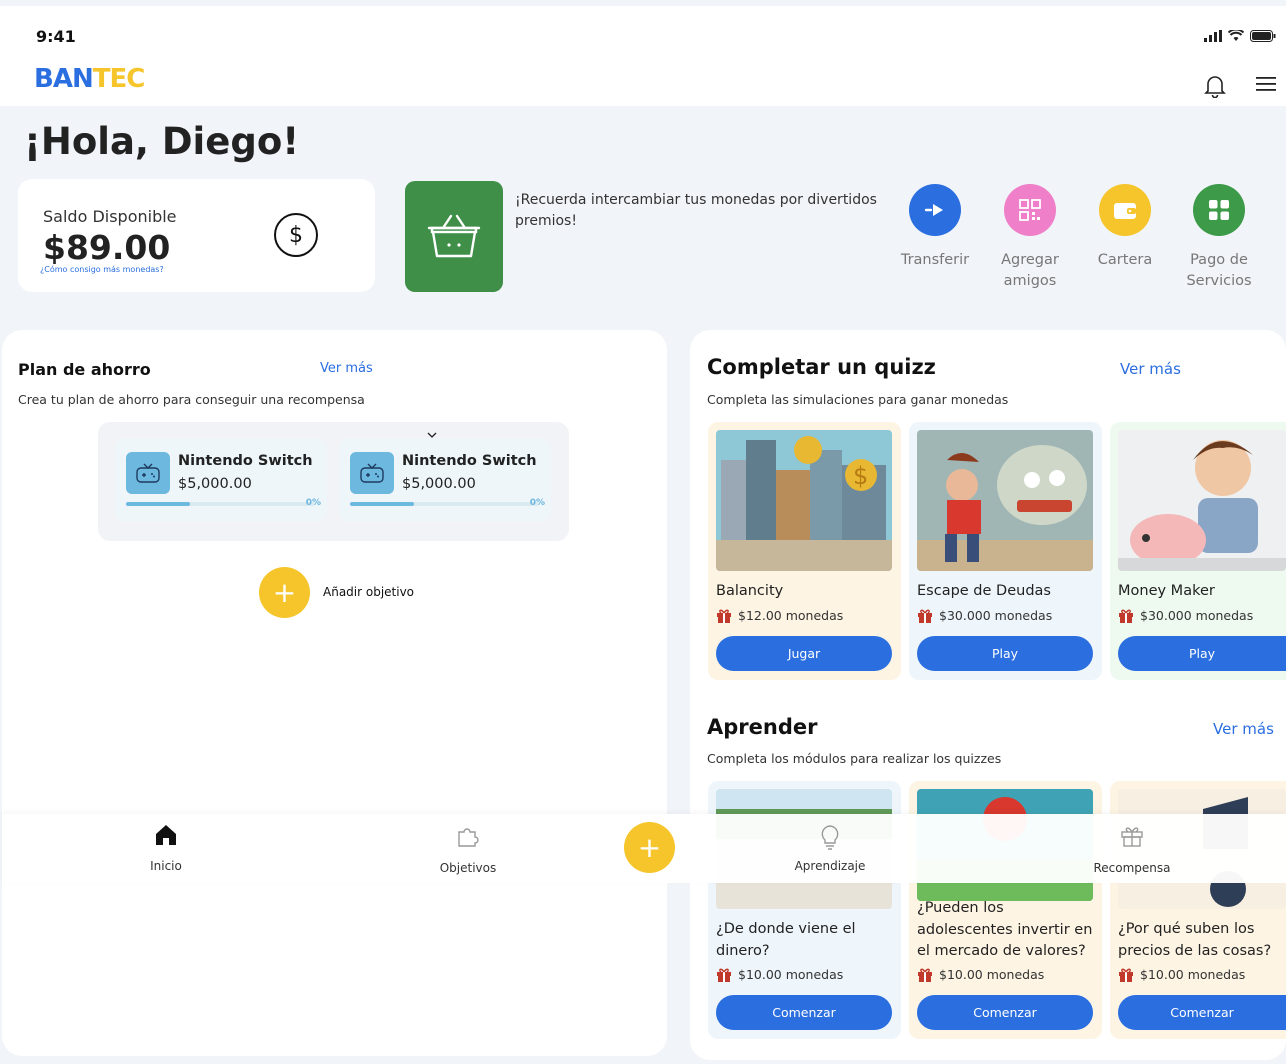 Image resolution: width=1286 pixels, height=1064 pixels. What do you see at coordinates (1195, 940) in the screenshot?
I see `learn-card-title: ¿Por qué suben los precios de las cosas?` at bounding box center [1195, 940].